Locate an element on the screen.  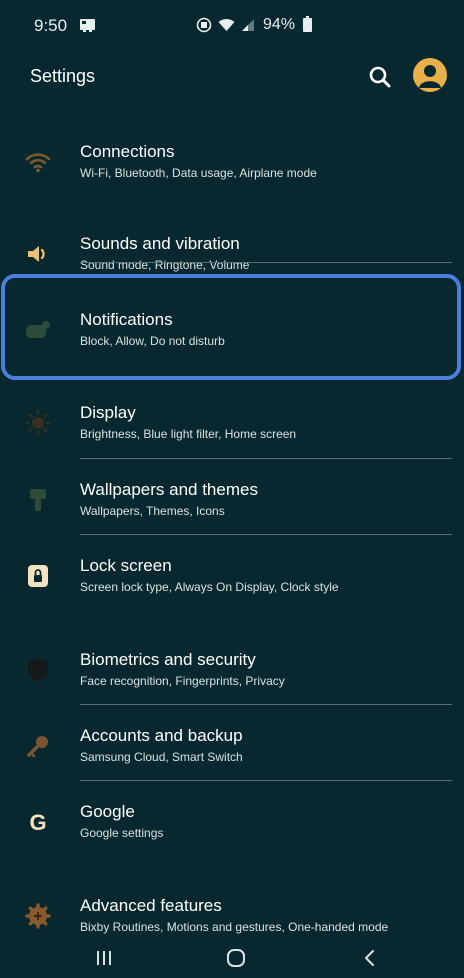
page-title: Settings is located at coordinates (63, 76).